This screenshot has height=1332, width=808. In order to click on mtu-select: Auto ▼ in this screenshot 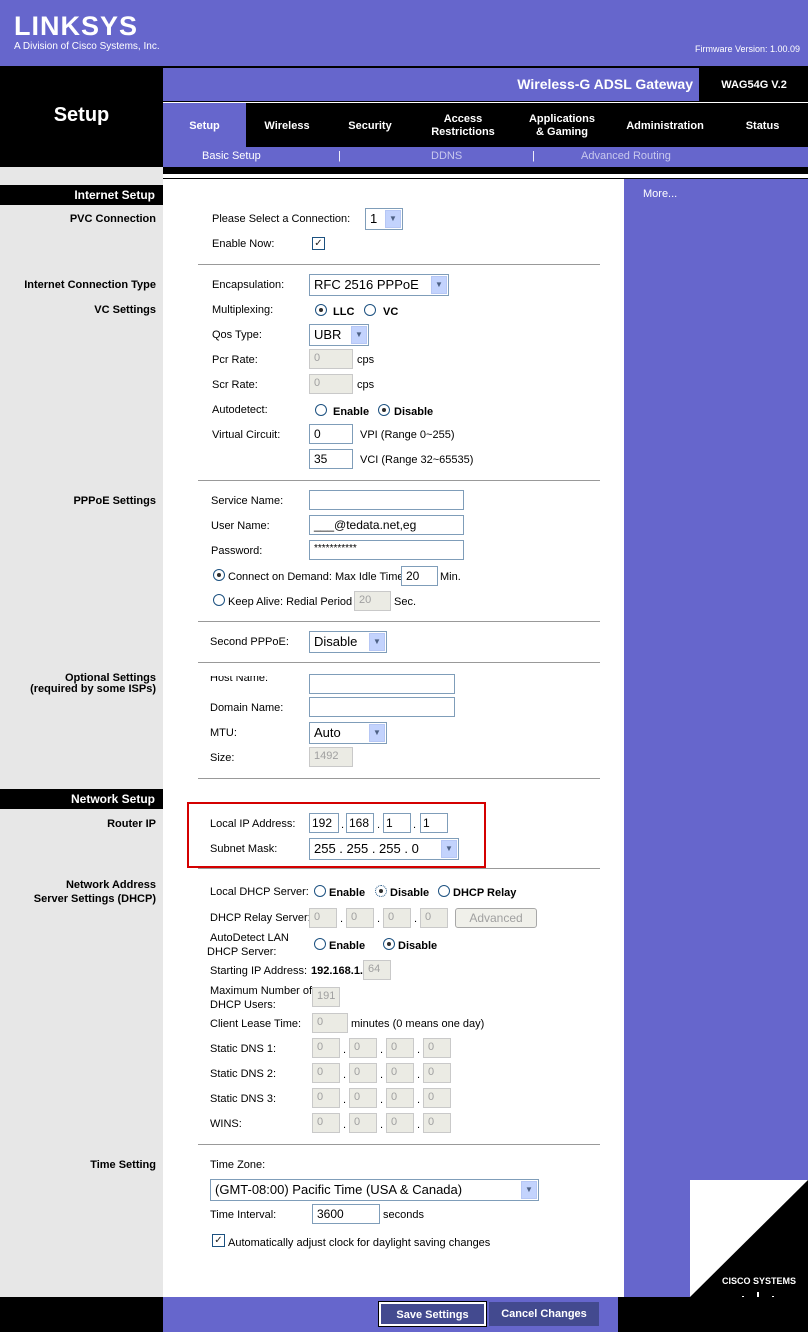, I will do `click(348, 733)`.